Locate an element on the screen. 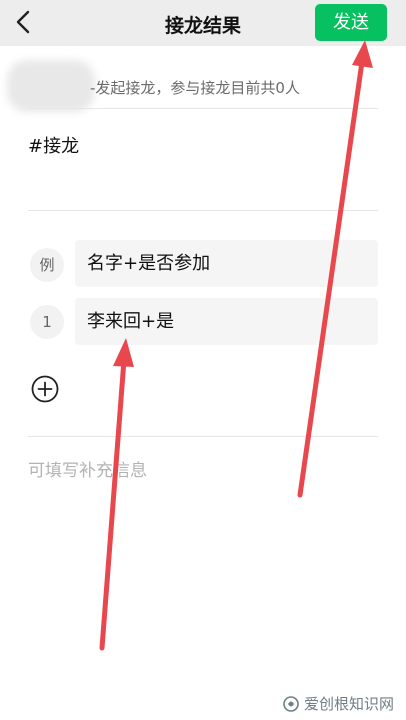  arrow-to-send is located at coordinates (331, 278).